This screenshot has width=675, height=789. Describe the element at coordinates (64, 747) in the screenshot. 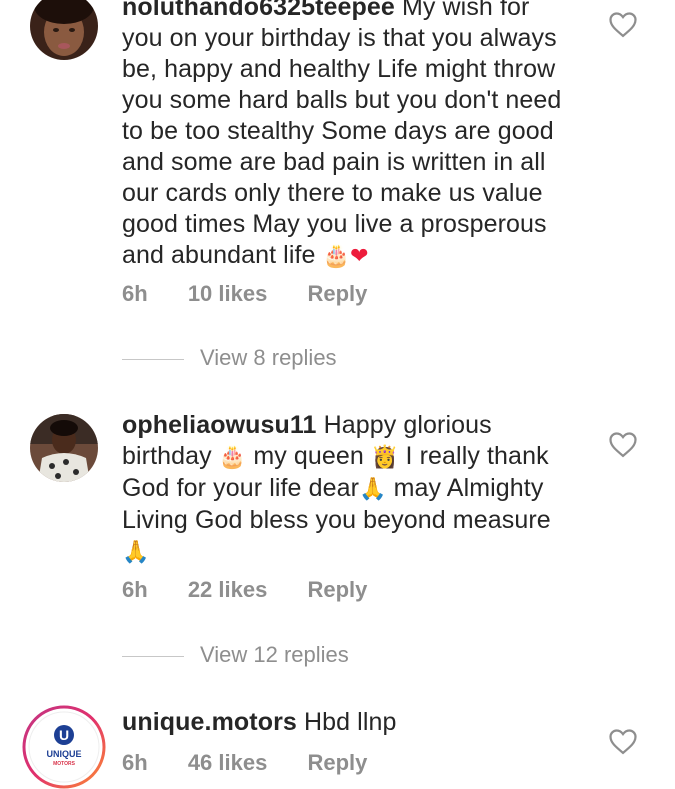

I see `avatar: U UNIQUE MOTORS` at that location.